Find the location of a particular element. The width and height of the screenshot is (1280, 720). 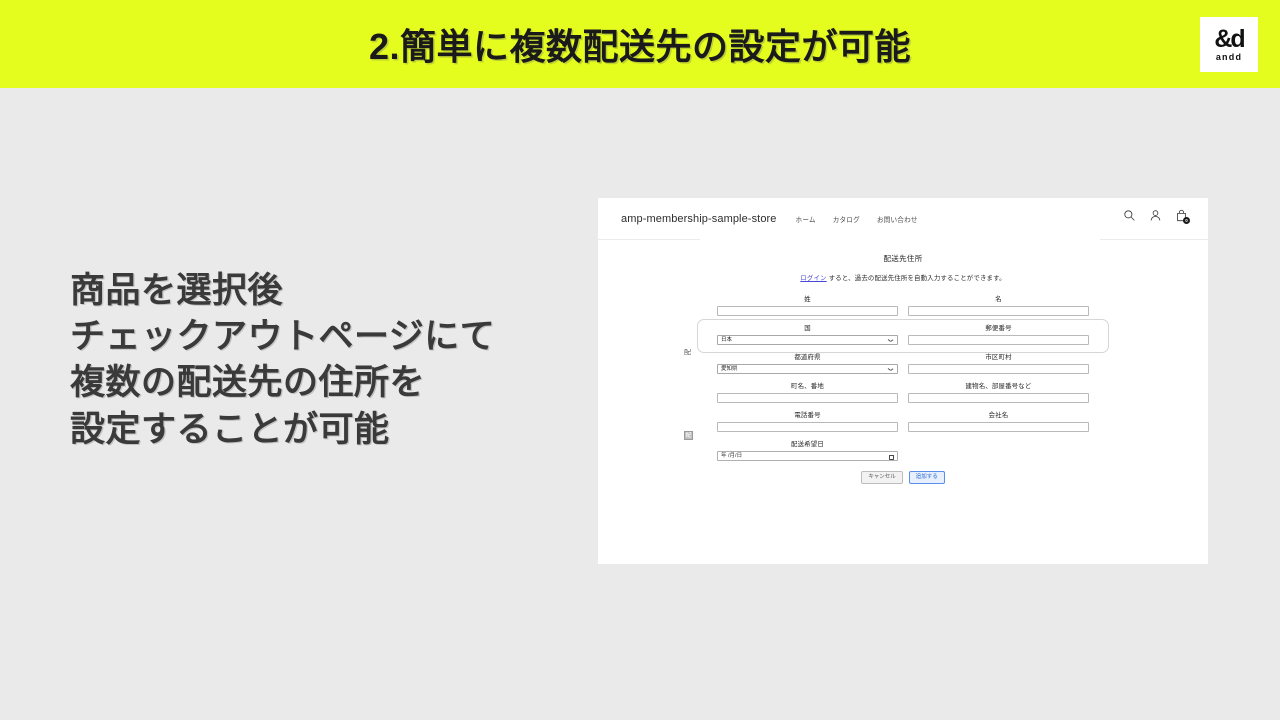

address-line1-field is located at coordinates (807, 398).